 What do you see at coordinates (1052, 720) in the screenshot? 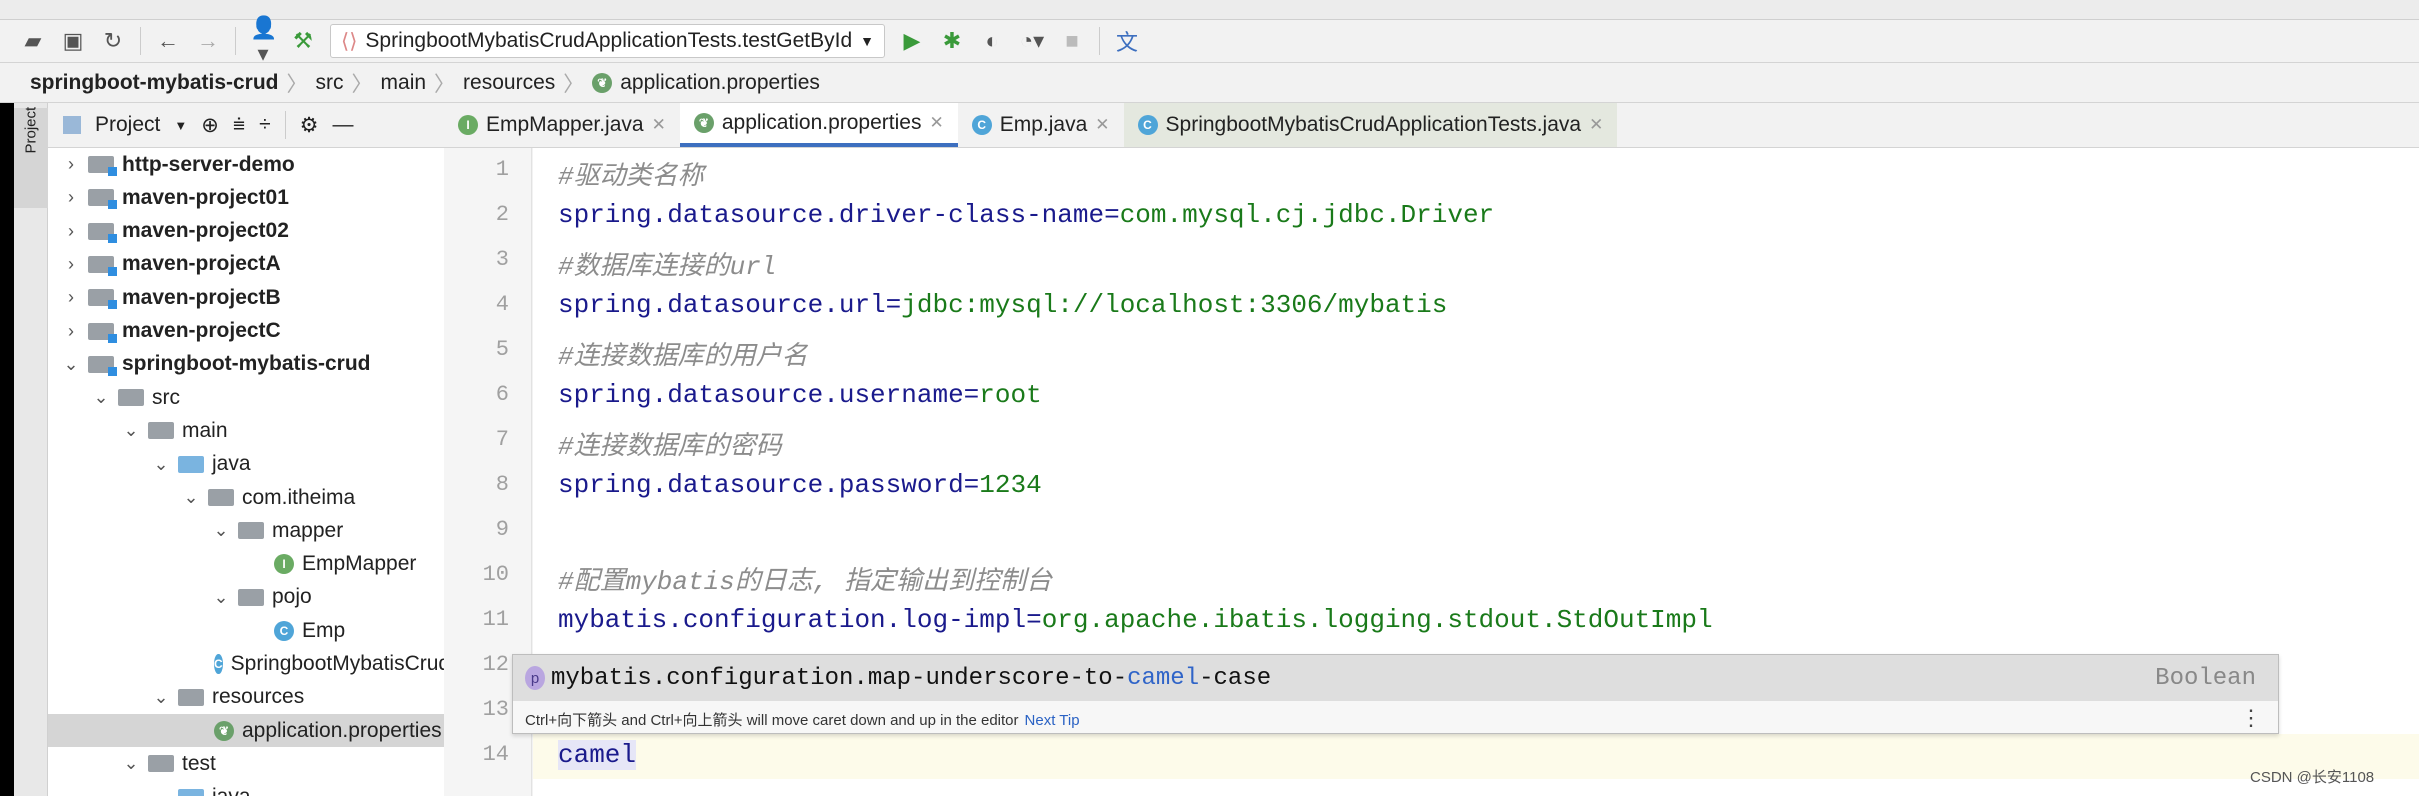
I see `next-tip-link: Next Tip` at bounding box center [1052, 720].